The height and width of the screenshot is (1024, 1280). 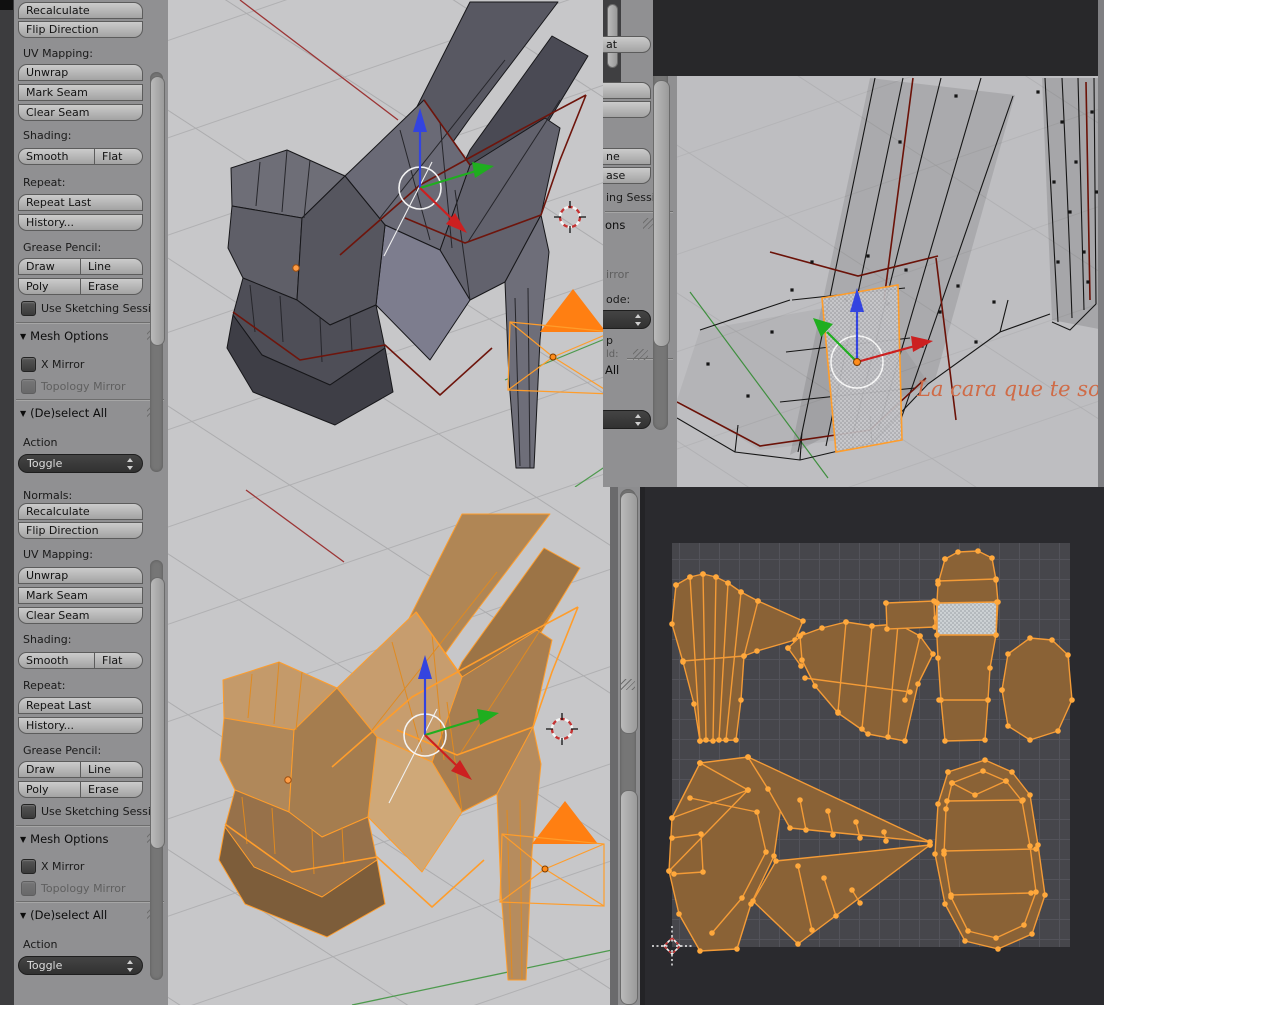 What do you see at coordinates (48, 495) in the screenshot?
I see `normals-label: Normals:` at bounding box center [48, 495].